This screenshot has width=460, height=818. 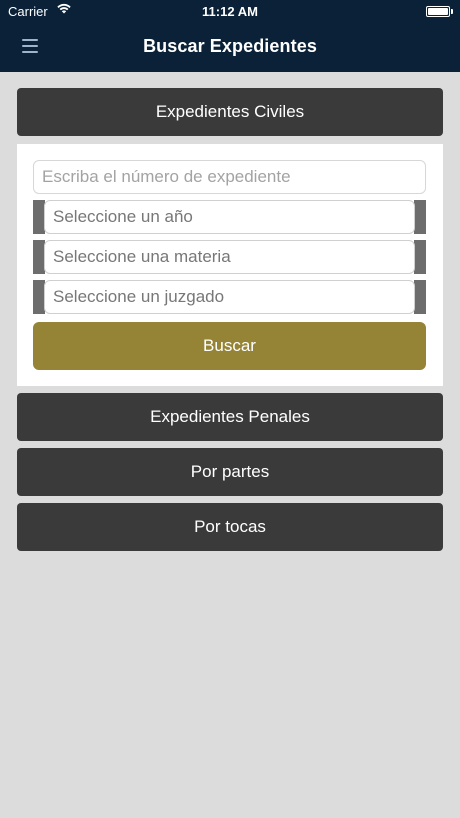 I want to click on year-select-wrapper: Seleccione un año, so click(x=229, y=217).